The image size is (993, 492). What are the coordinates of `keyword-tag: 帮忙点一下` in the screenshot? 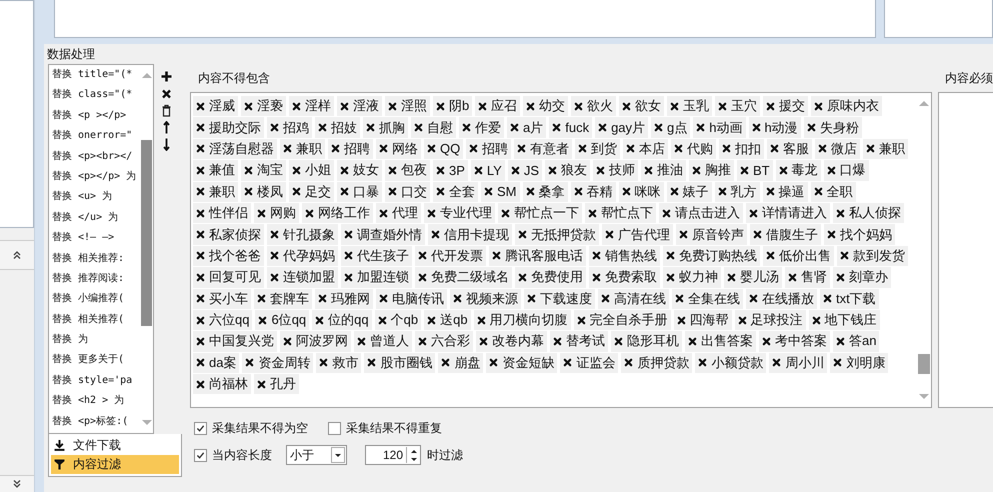 It's located at (540, 213).